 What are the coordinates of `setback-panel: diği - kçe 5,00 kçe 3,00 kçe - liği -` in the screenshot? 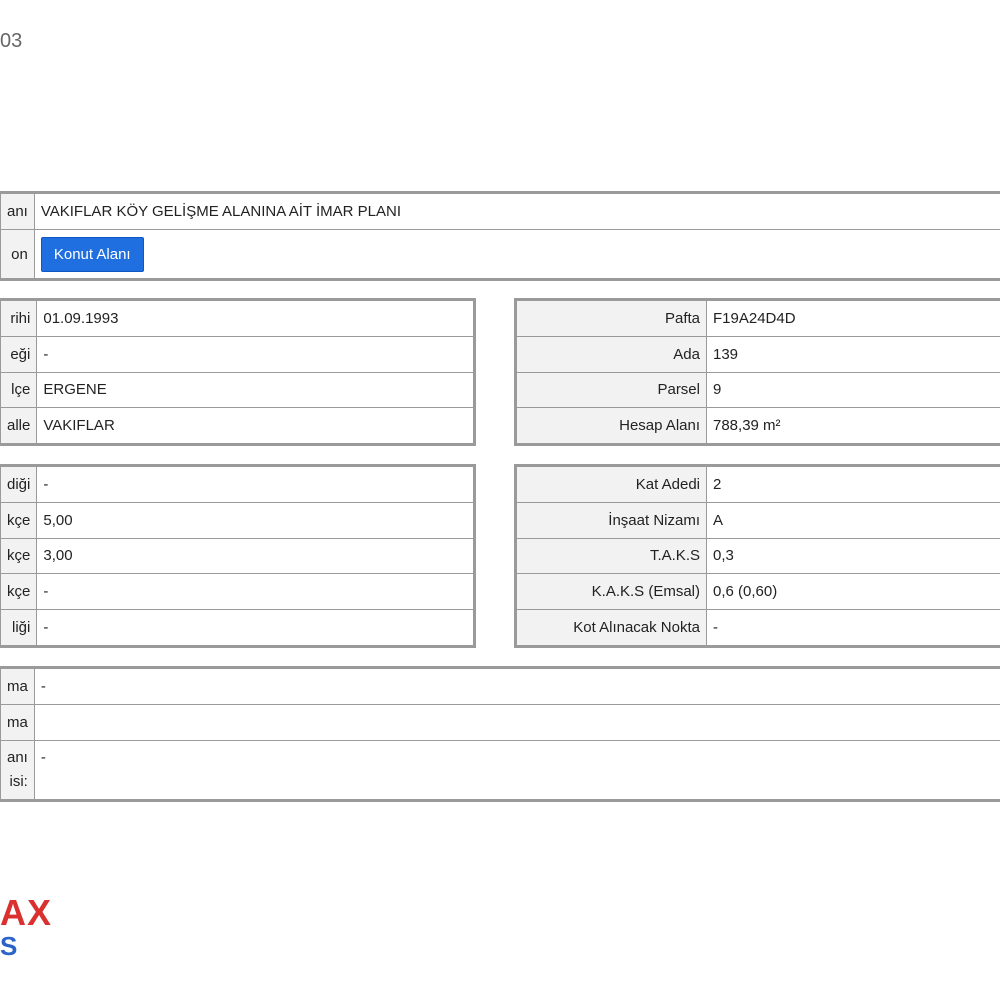 It's located at (238, 556).